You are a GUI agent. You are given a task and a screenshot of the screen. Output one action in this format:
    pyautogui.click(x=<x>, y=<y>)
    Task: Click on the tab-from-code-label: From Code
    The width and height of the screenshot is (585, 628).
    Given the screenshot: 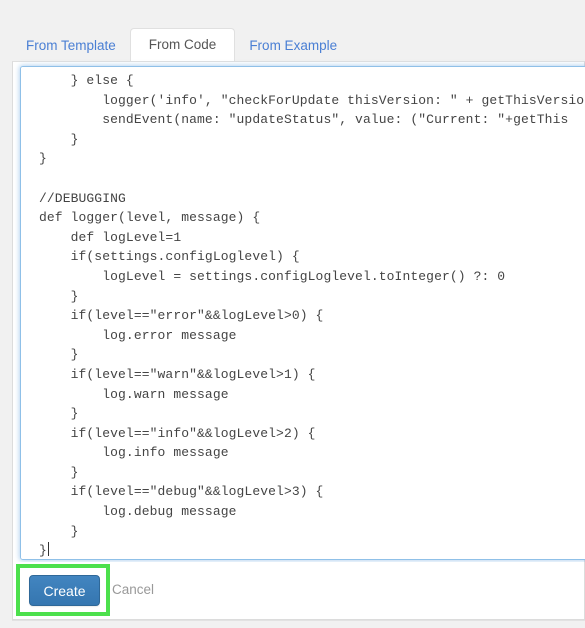 What is the action you would take?
    pyautogui.click(x=182, y=44)
    